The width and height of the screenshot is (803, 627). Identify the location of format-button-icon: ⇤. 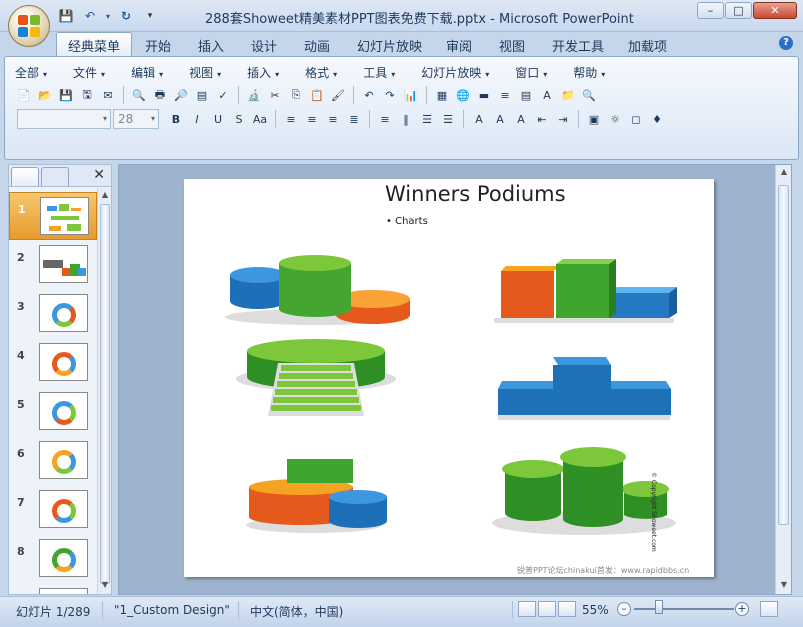
(542, 119).